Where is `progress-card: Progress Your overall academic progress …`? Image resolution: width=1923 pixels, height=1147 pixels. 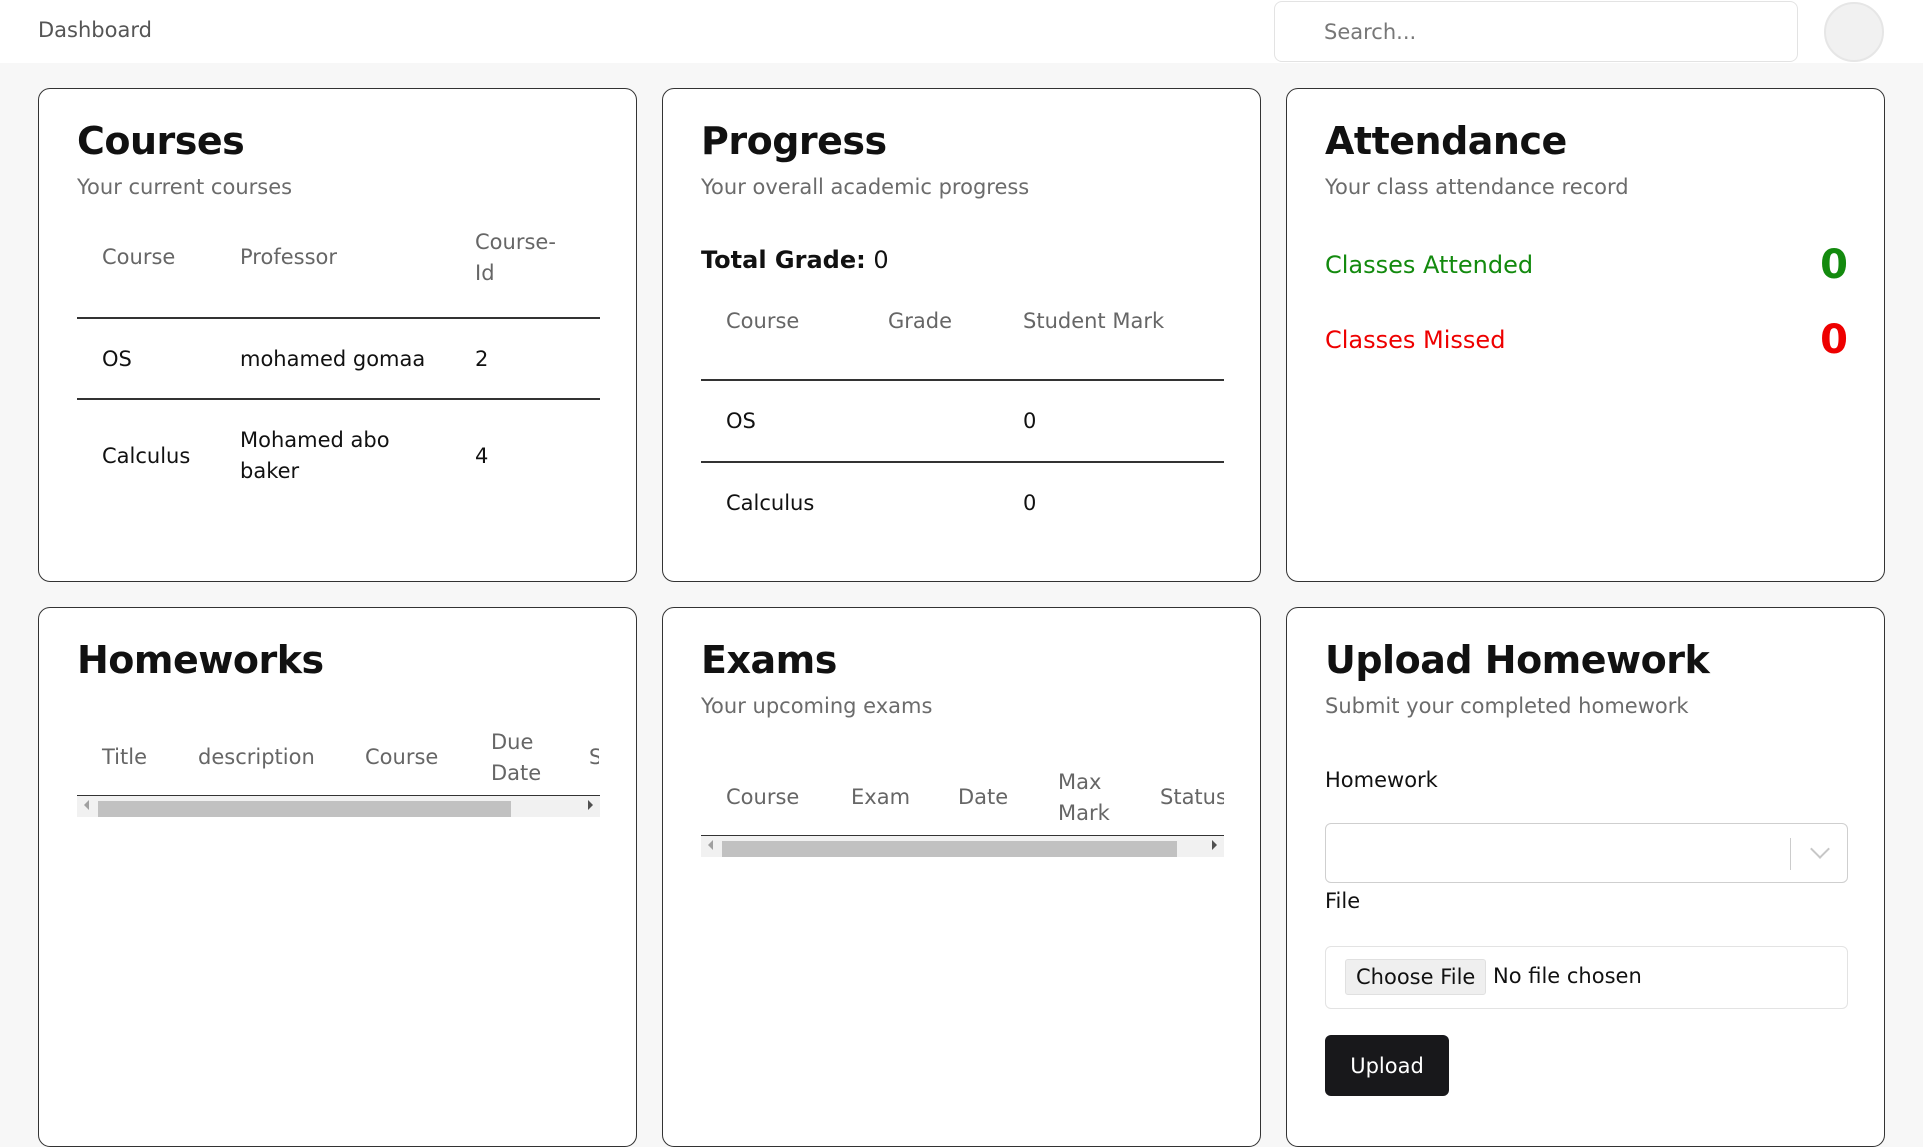
progress-card: Progress Your overall academic progress … is located at coordinates (961, 335).